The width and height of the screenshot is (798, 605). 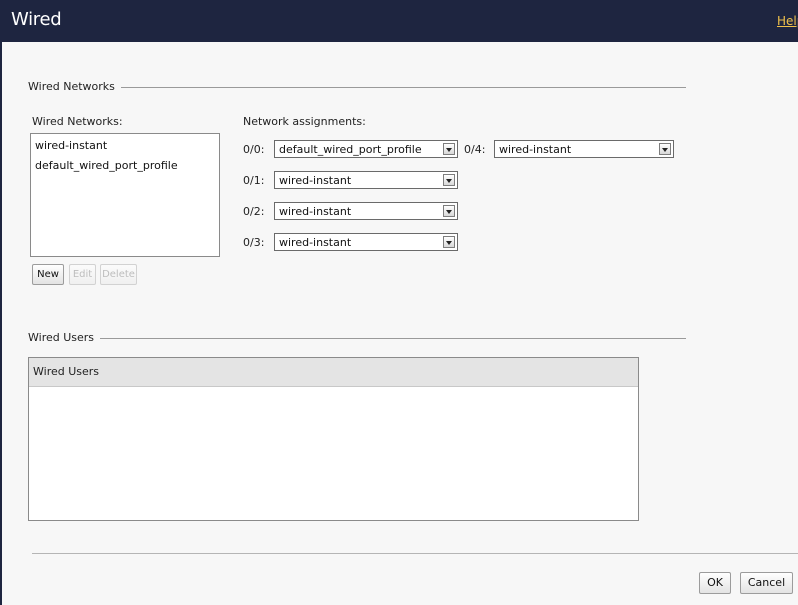 What do you see at coordinates (254, 211) in the screenshot?
I see `port-0-2-label: 0/2:` at bounding box center [254, 211].